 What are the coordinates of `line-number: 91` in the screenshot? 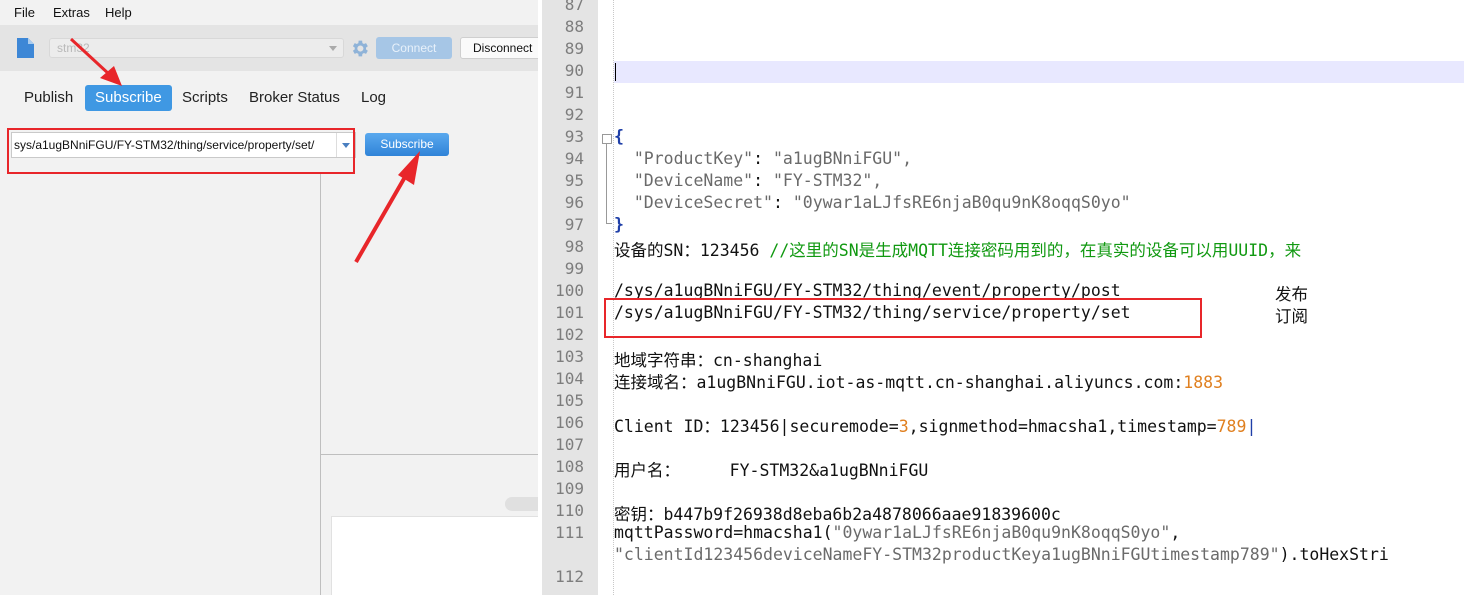 It's located at (574, 92).